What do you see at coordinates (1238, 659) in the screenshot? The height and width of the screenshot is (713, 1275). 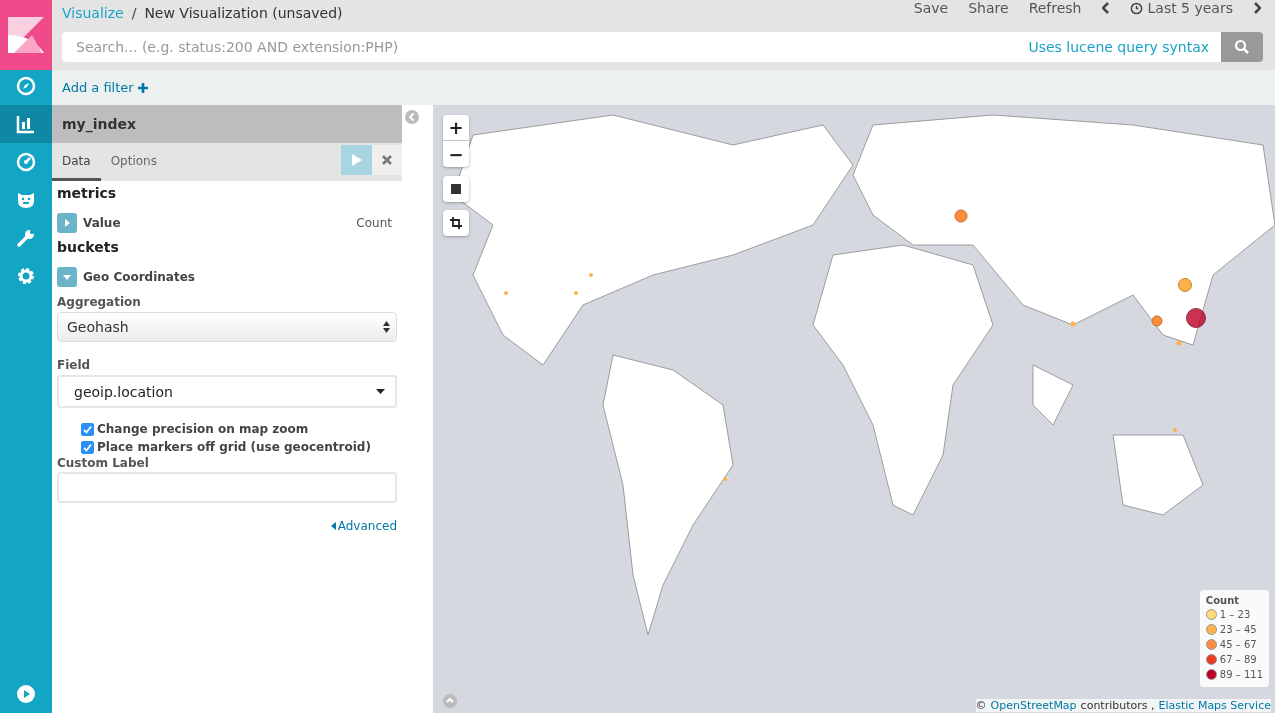 I see `legend-label: 67 – 89` at bounding box center [1238, 659].